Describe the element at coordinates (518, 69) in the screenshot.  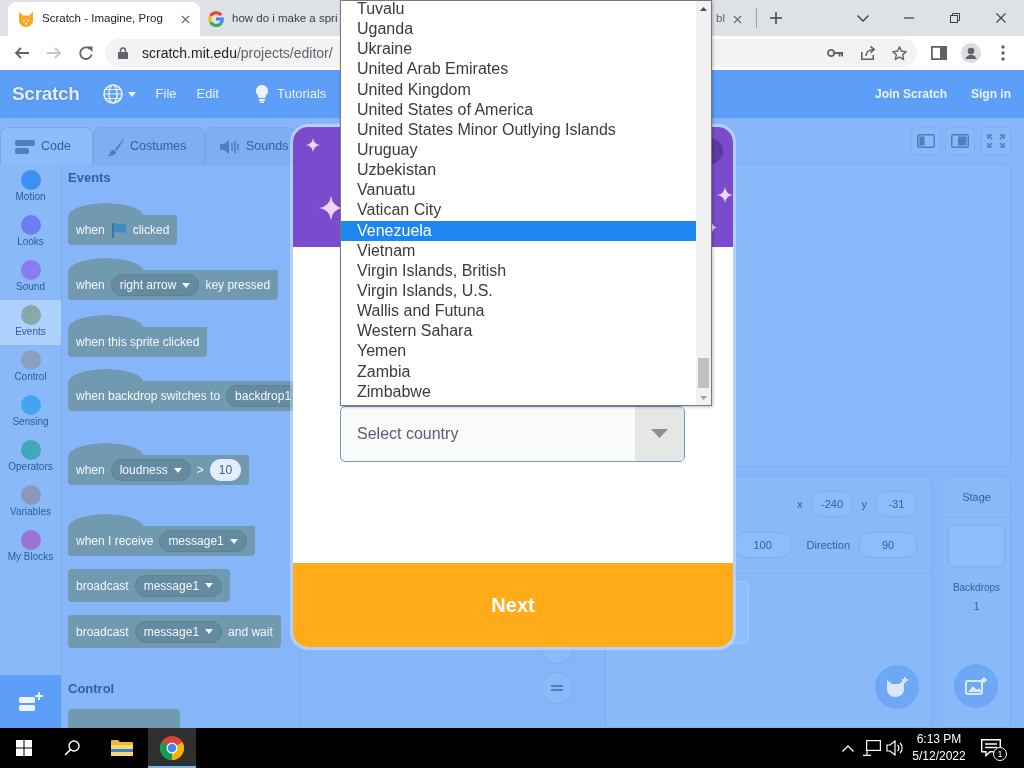
I see `dropdown-option: United Arab Emirates` at that location.